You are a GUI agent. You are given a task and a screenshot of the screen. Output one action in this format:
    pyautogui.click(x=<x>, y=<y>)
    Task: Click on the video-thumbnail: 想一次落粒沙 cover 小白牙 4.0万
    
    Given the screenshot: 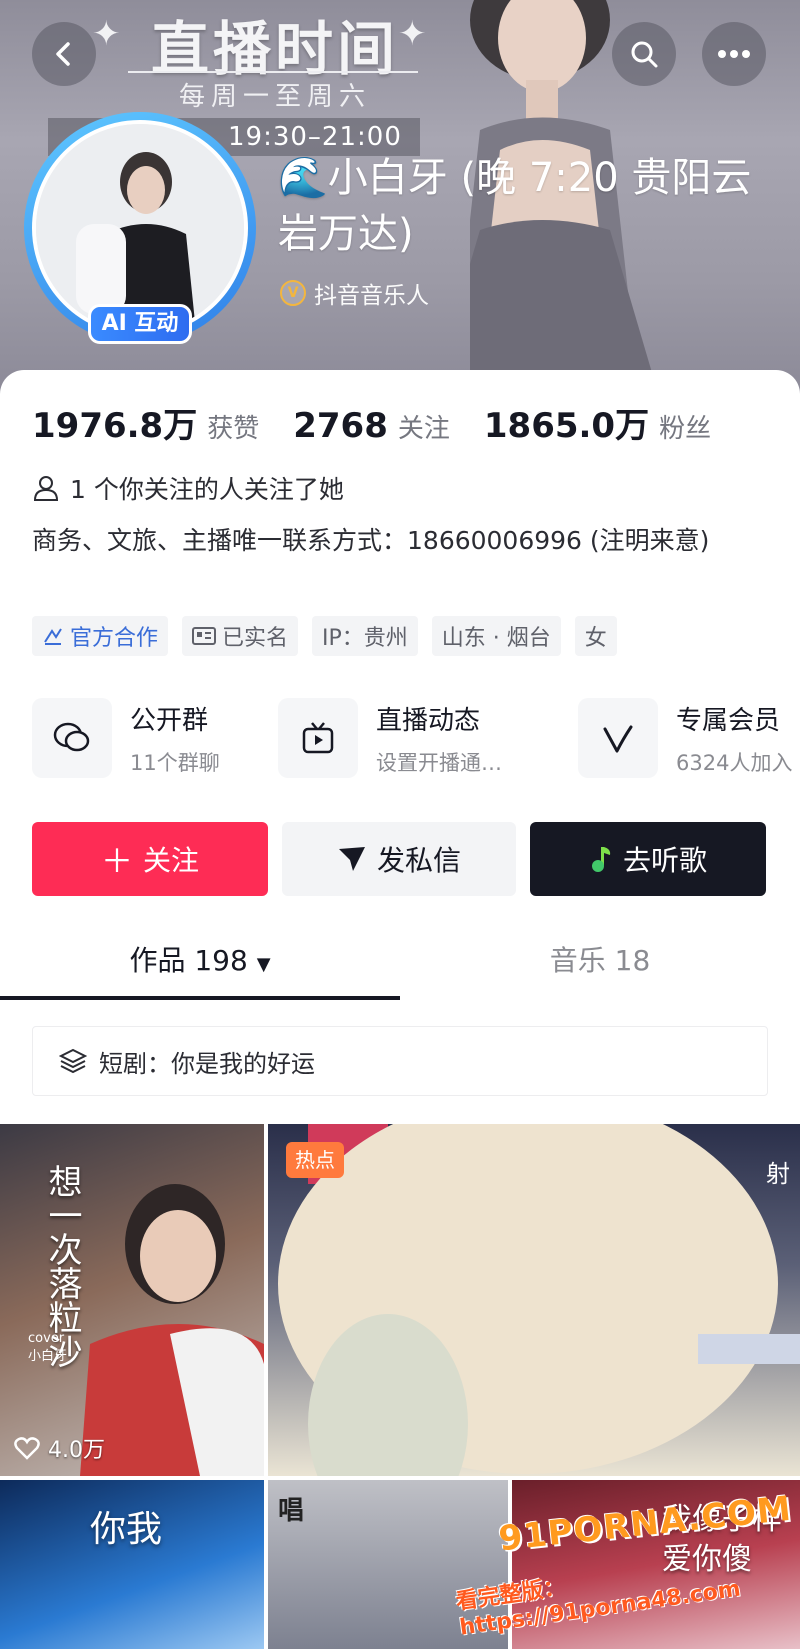 What is the action you would take?
    pyautogui.click(x=132, y=1300)
    